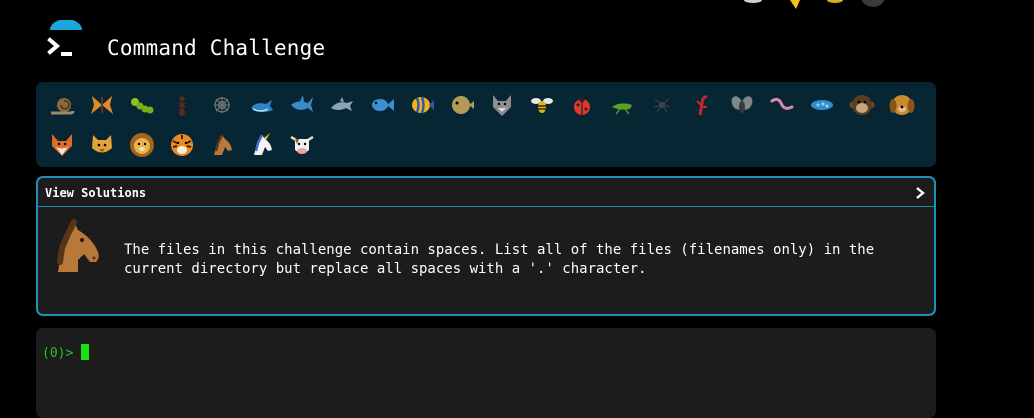 The height and width of the screenshot is (418, 1034). I want to click on tiger-icon, so click(182, 145).